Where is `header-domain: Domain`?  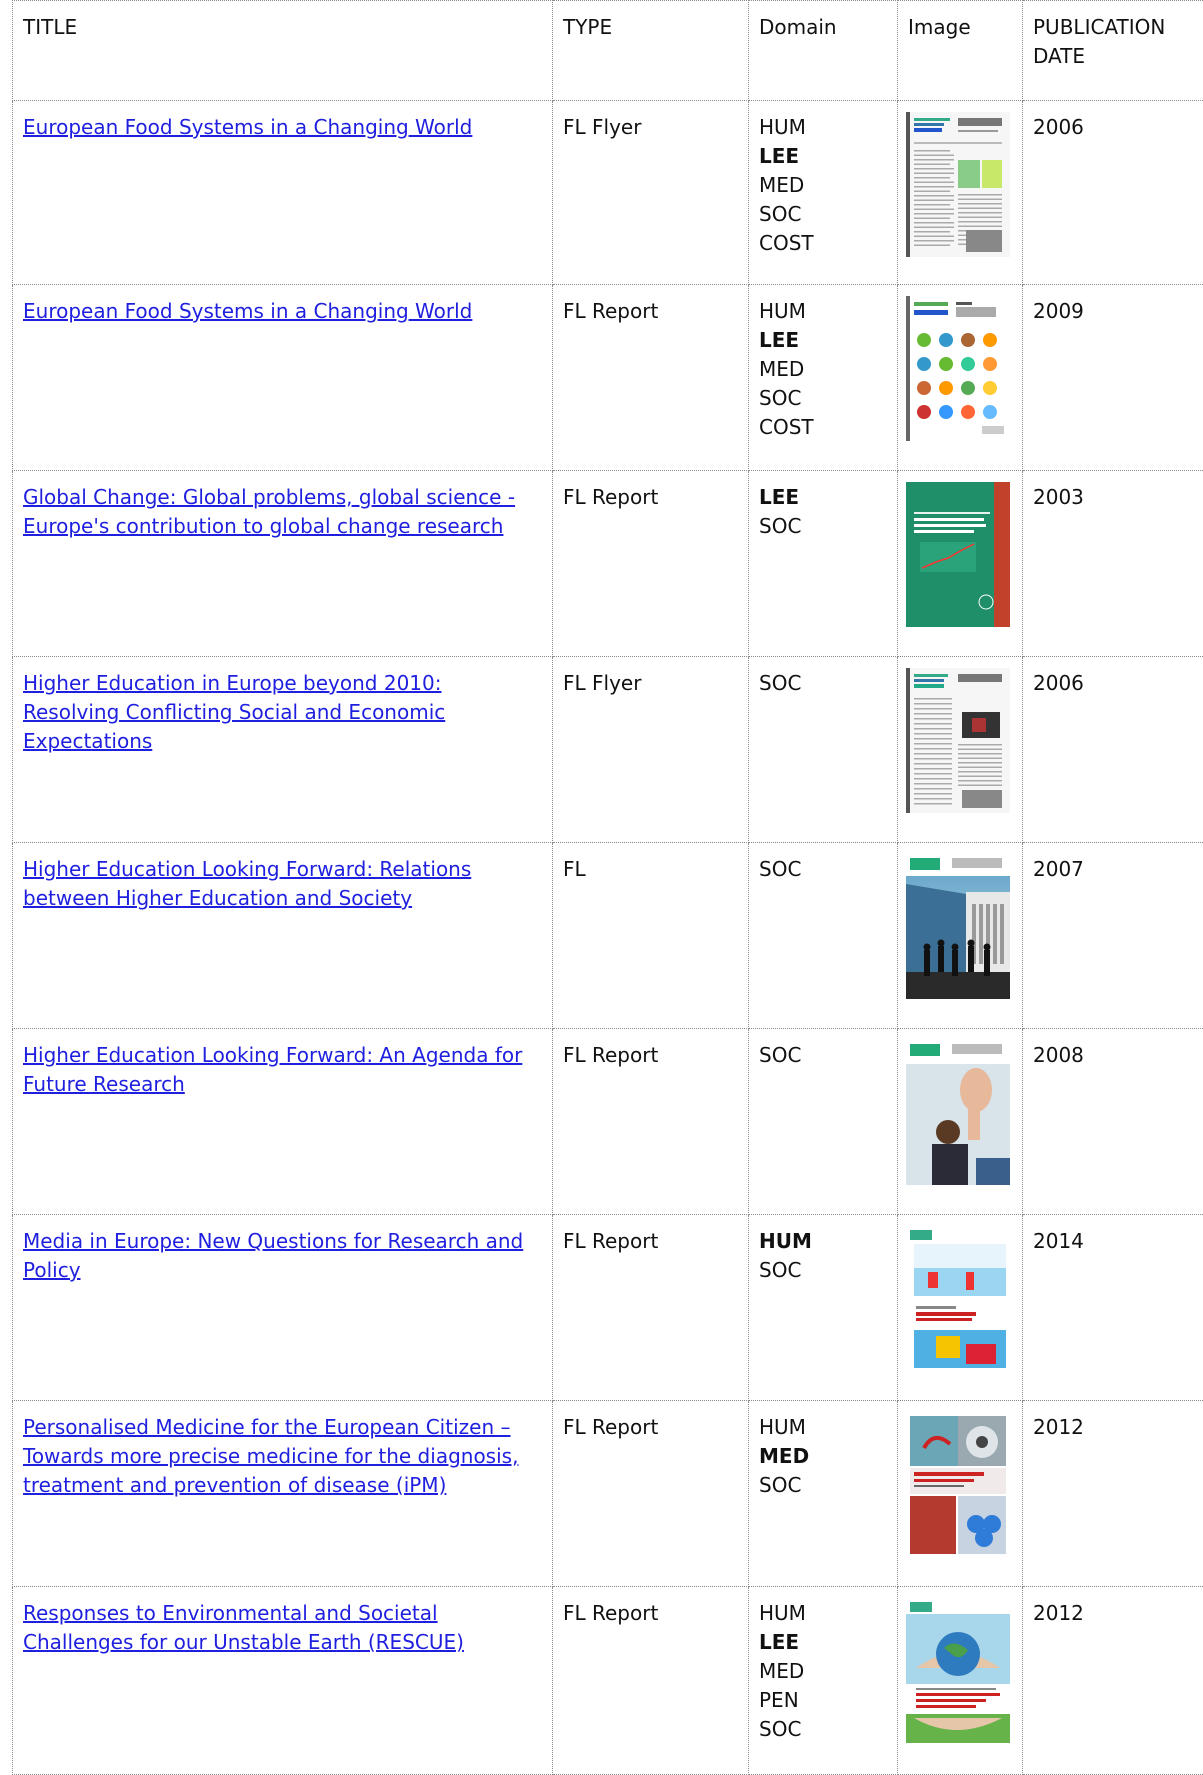 header-domain: Domain is located at coordinates (823, 51).